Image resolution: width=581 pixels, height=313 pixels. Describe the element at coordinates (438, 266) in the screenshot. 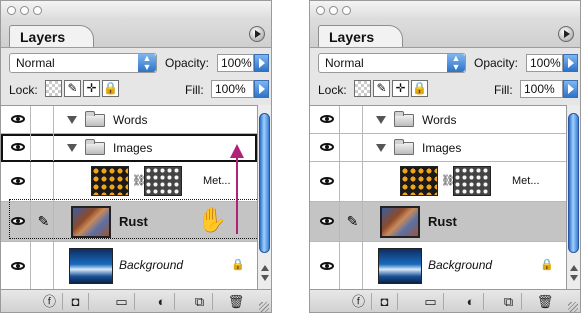

I see `layer-row-background: Background 🔒` at that location.